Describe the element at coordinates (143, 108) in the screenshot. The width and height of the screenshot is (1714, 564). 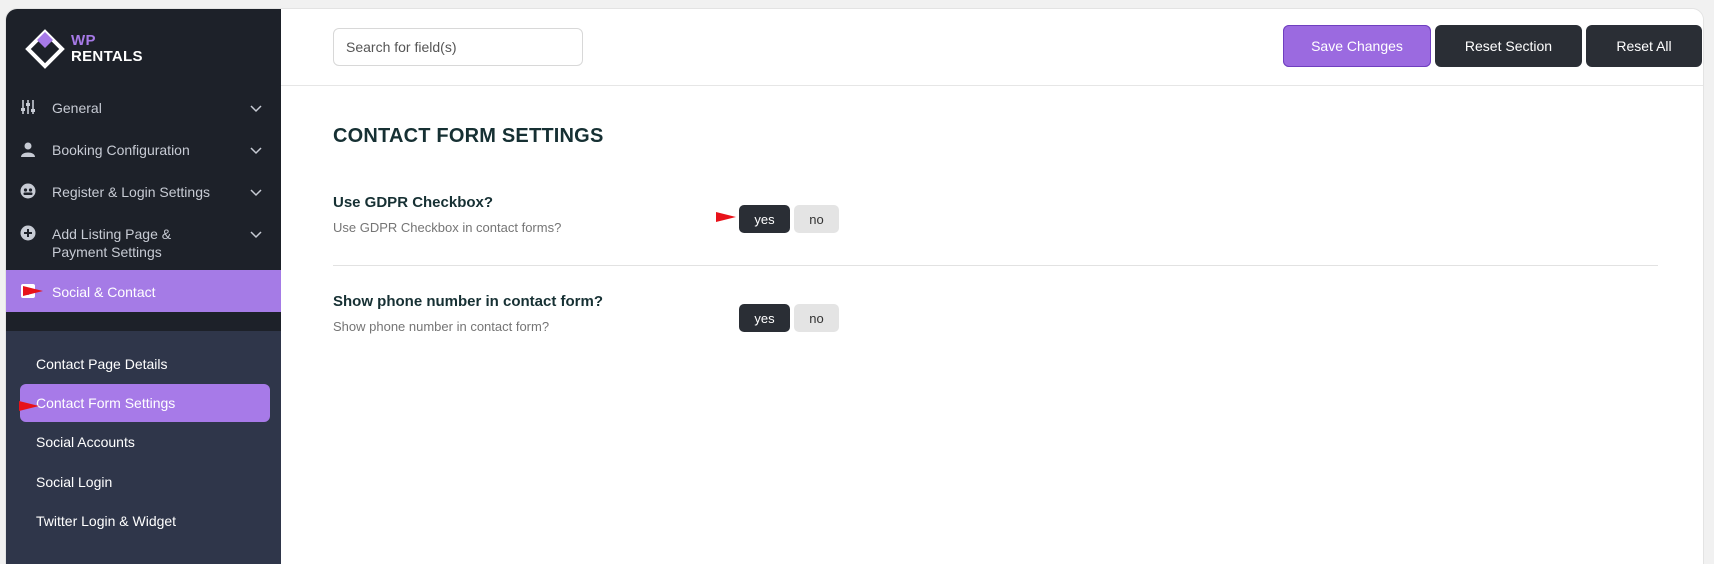
I see `sidebar-item-general: General` at that location.